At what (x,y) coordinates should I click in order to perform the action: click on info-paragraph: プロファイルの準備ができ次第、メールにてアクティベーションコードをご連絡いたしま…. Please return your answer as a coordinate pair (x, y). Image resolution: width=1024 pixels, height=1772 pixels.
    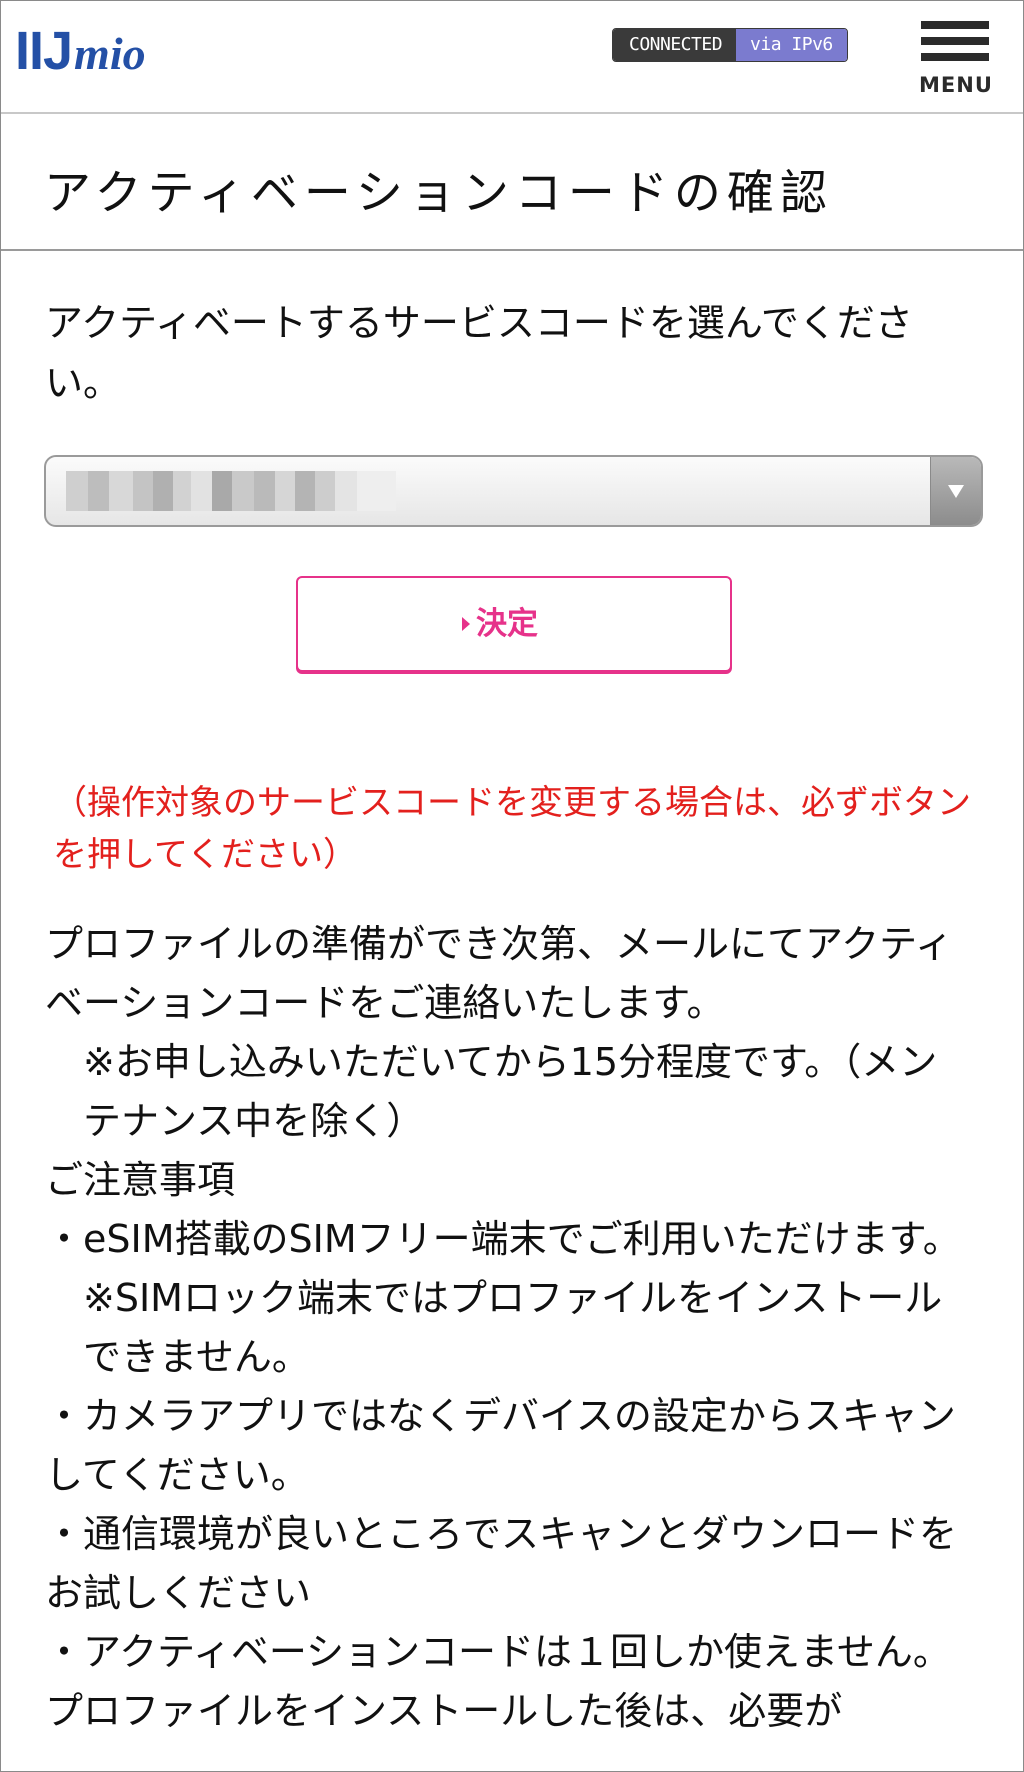
    Looking at the image, I should click on (499, 973).